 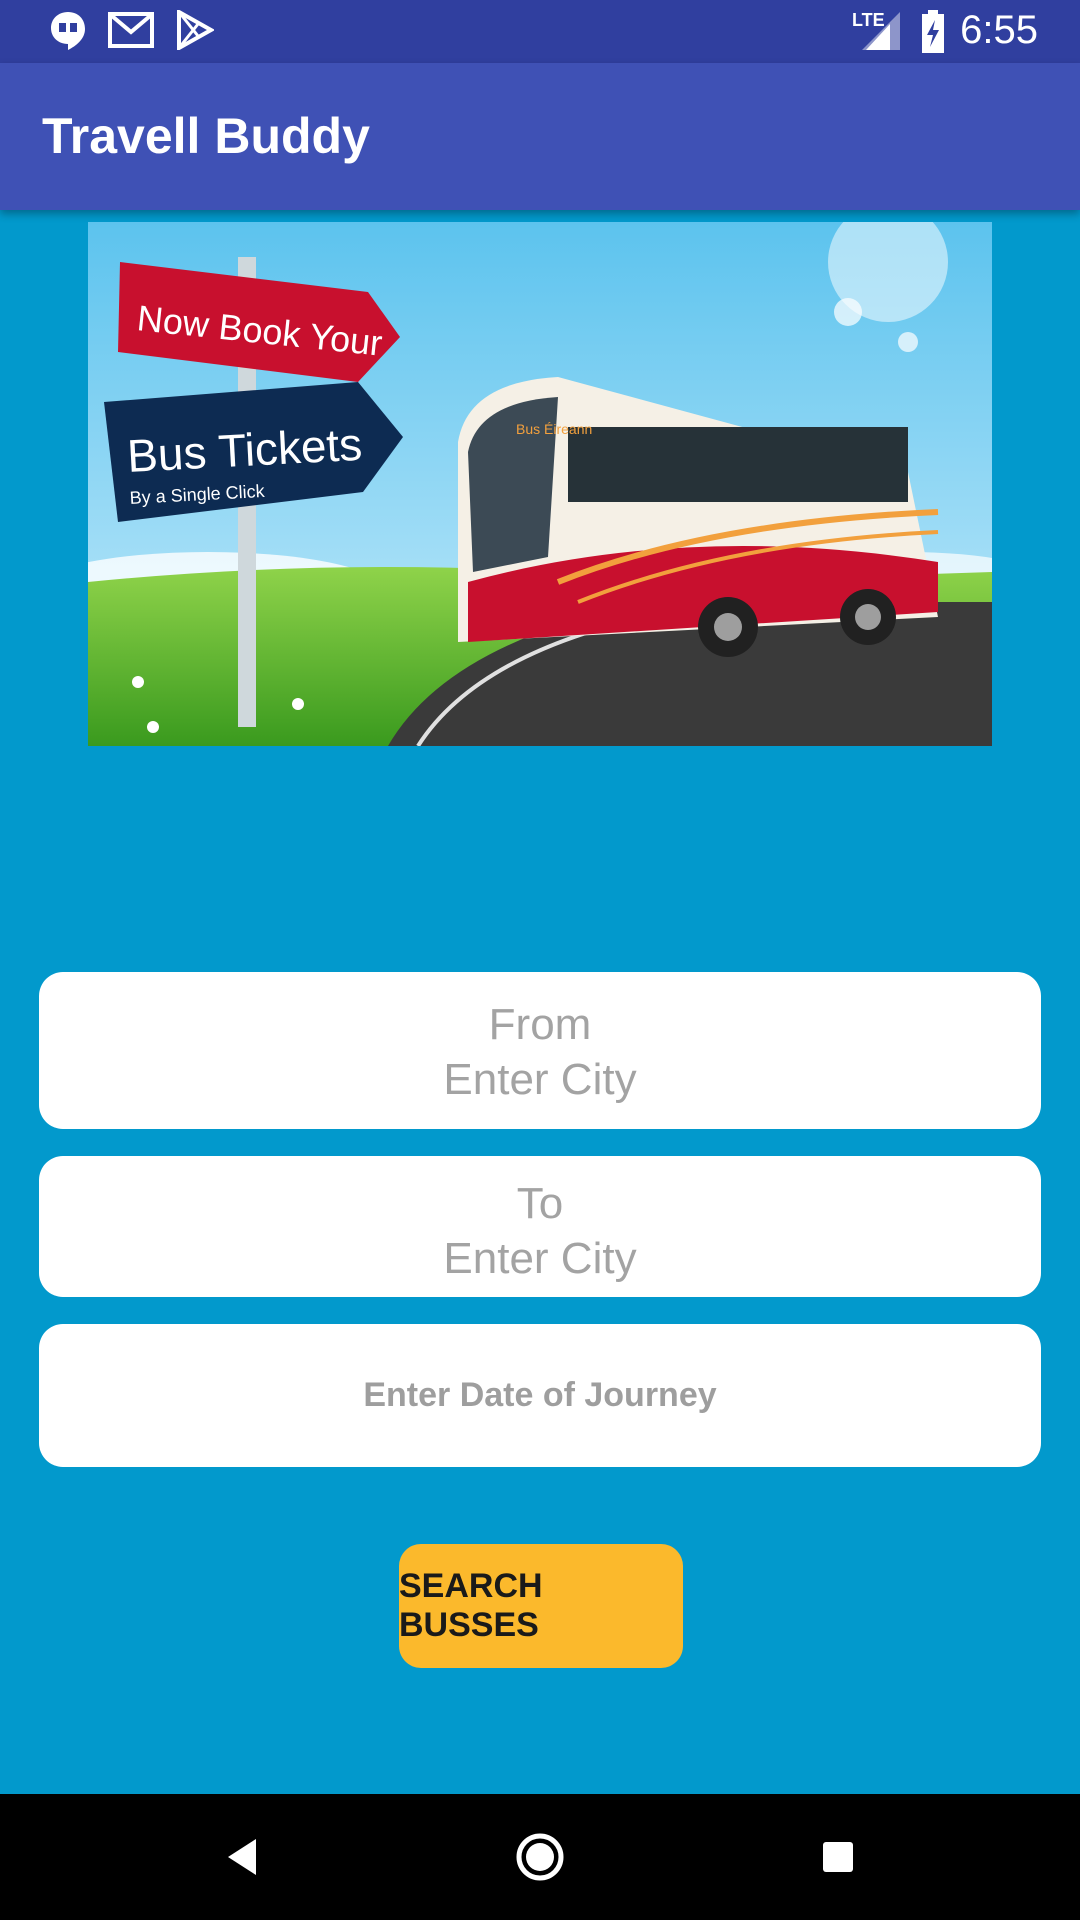 I want to click on to-label: To, so click(x=540, y=1203).